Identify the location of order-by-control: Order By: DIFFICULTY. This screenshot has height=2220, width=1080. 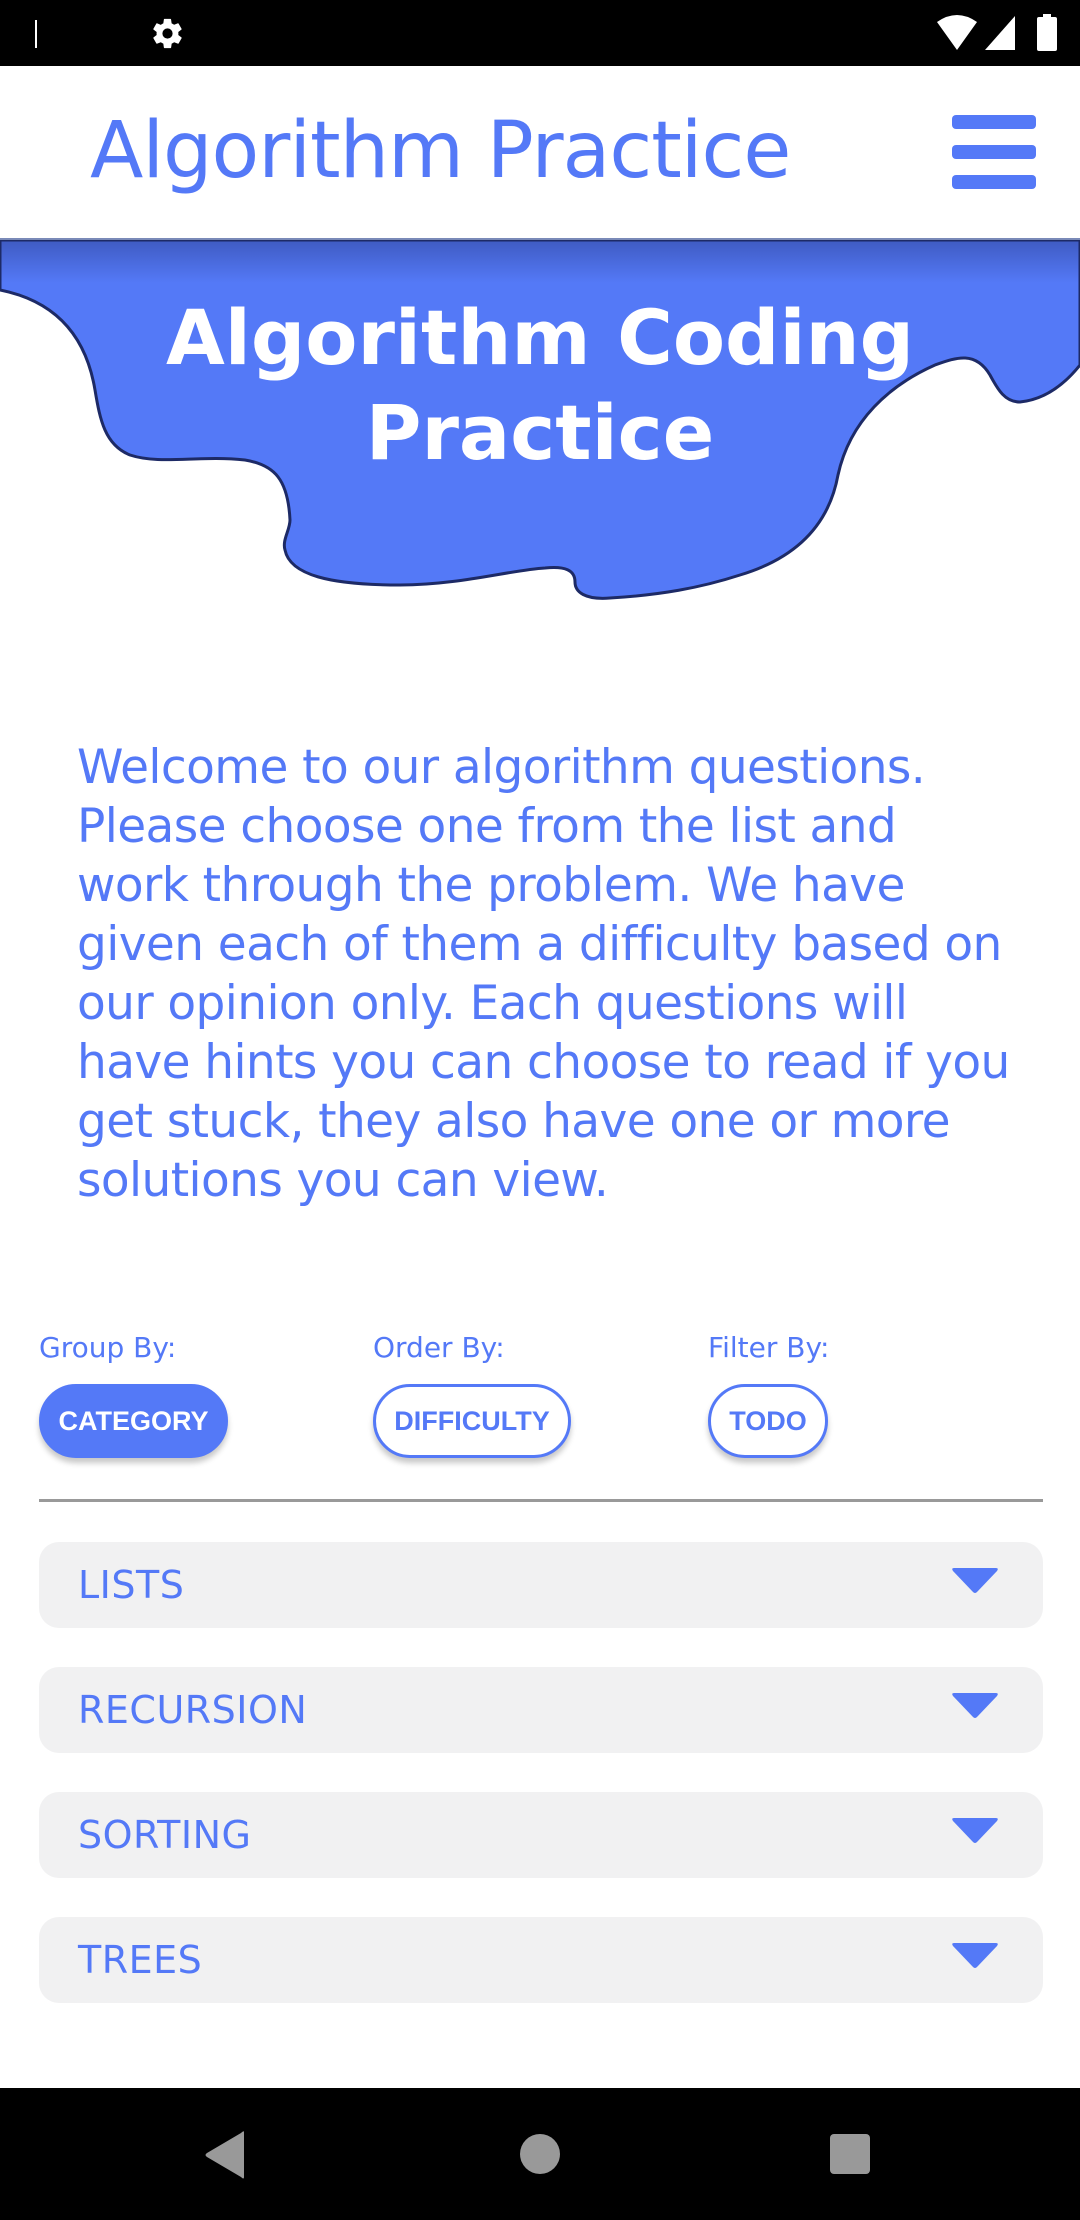
(472, 1393).